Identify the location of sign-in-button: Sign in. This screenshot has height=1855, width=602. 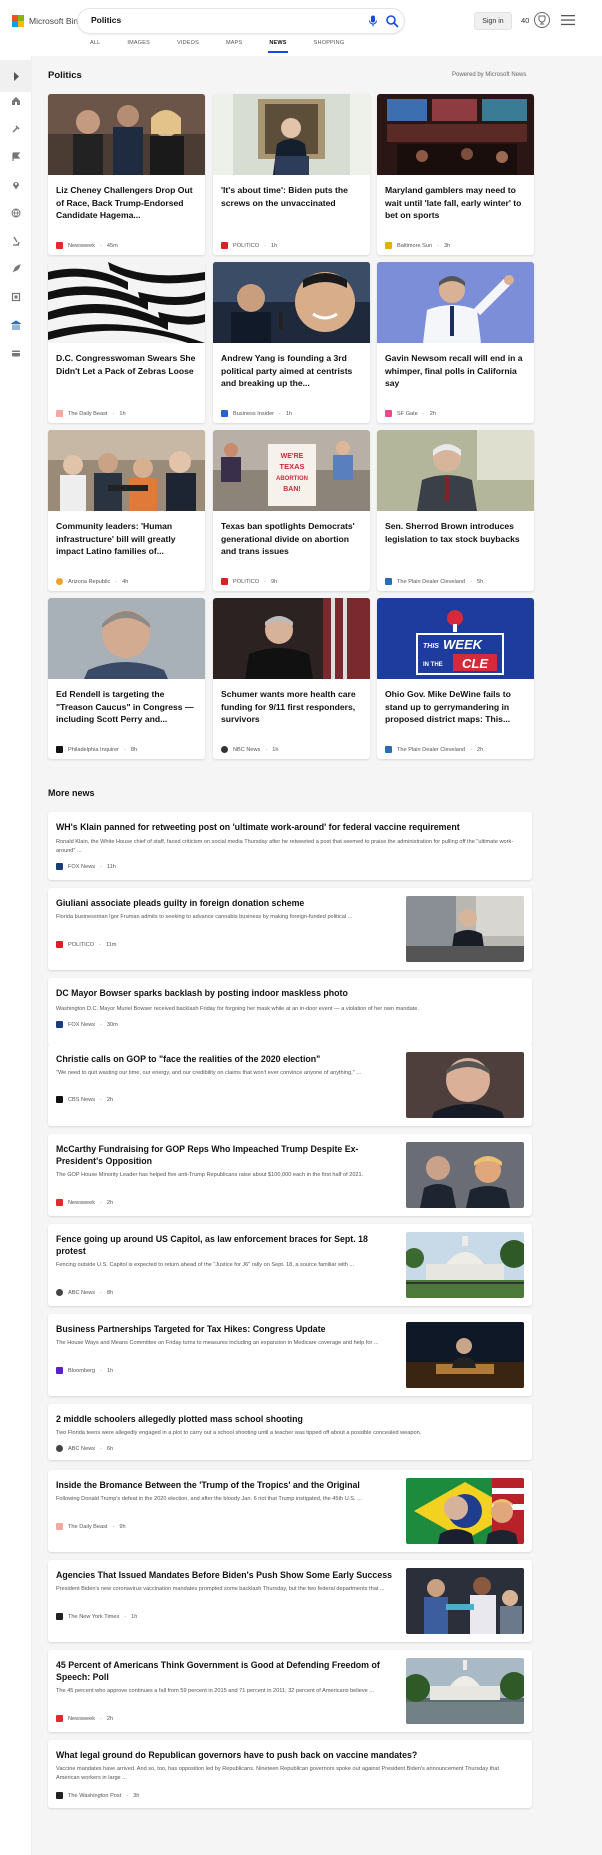
(493, 21).